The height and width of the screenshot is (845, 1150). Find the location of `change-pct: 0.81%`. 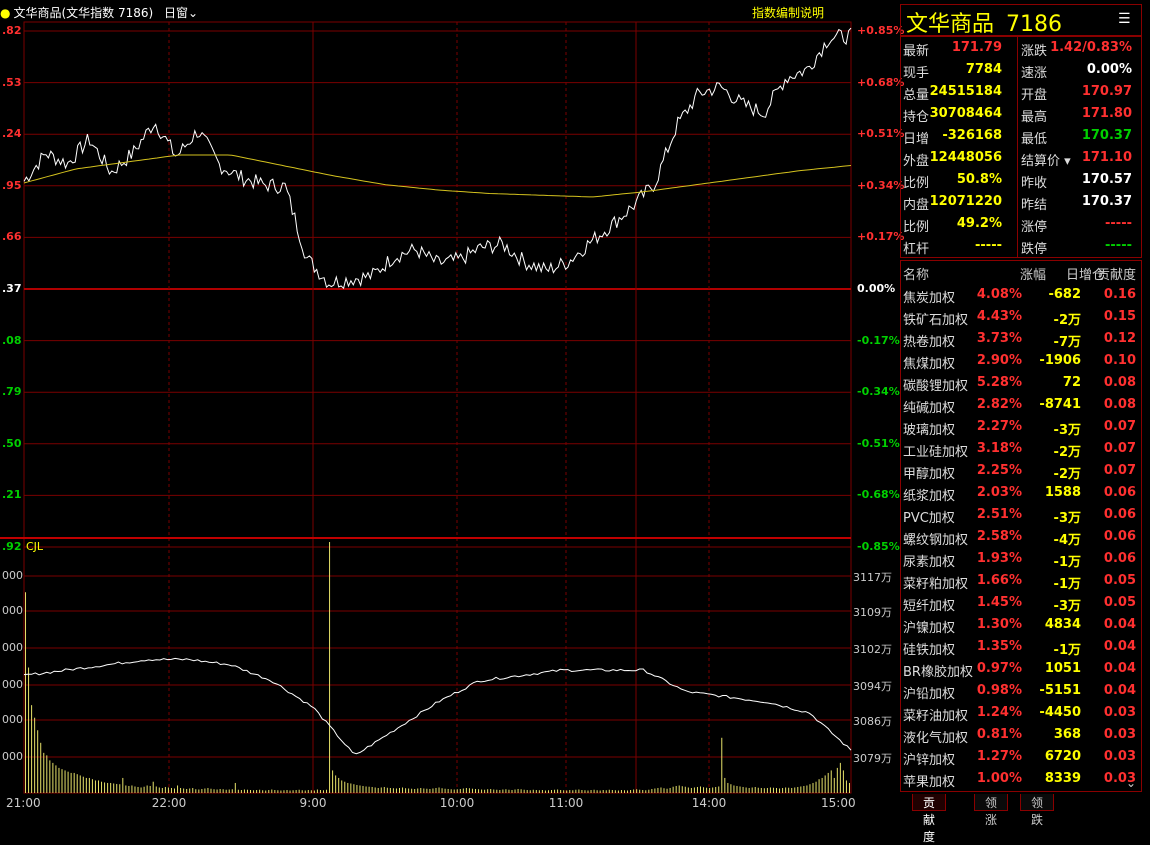

change-pct: 0.81% is located at coordinates (999, 734).